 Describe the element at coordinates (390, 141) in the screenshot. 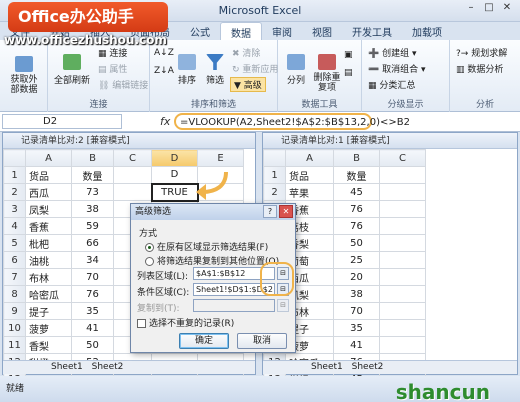

I see `right-window-title: 记录清单比对:1 [兼容模式]` at that location.